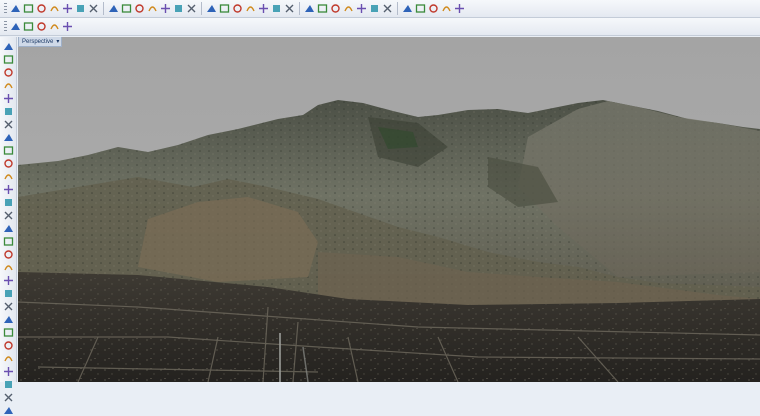  I want to click on block-icon, so click(407, 8).